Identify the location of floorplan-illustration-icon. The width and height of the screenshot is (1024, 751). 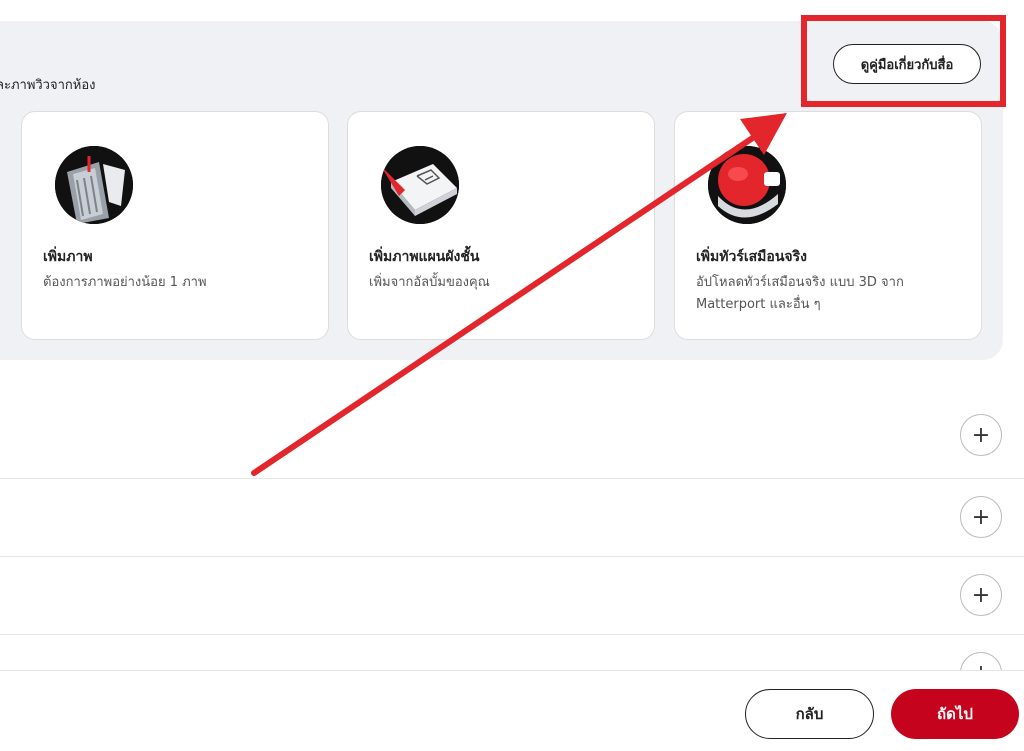
(420, 185).